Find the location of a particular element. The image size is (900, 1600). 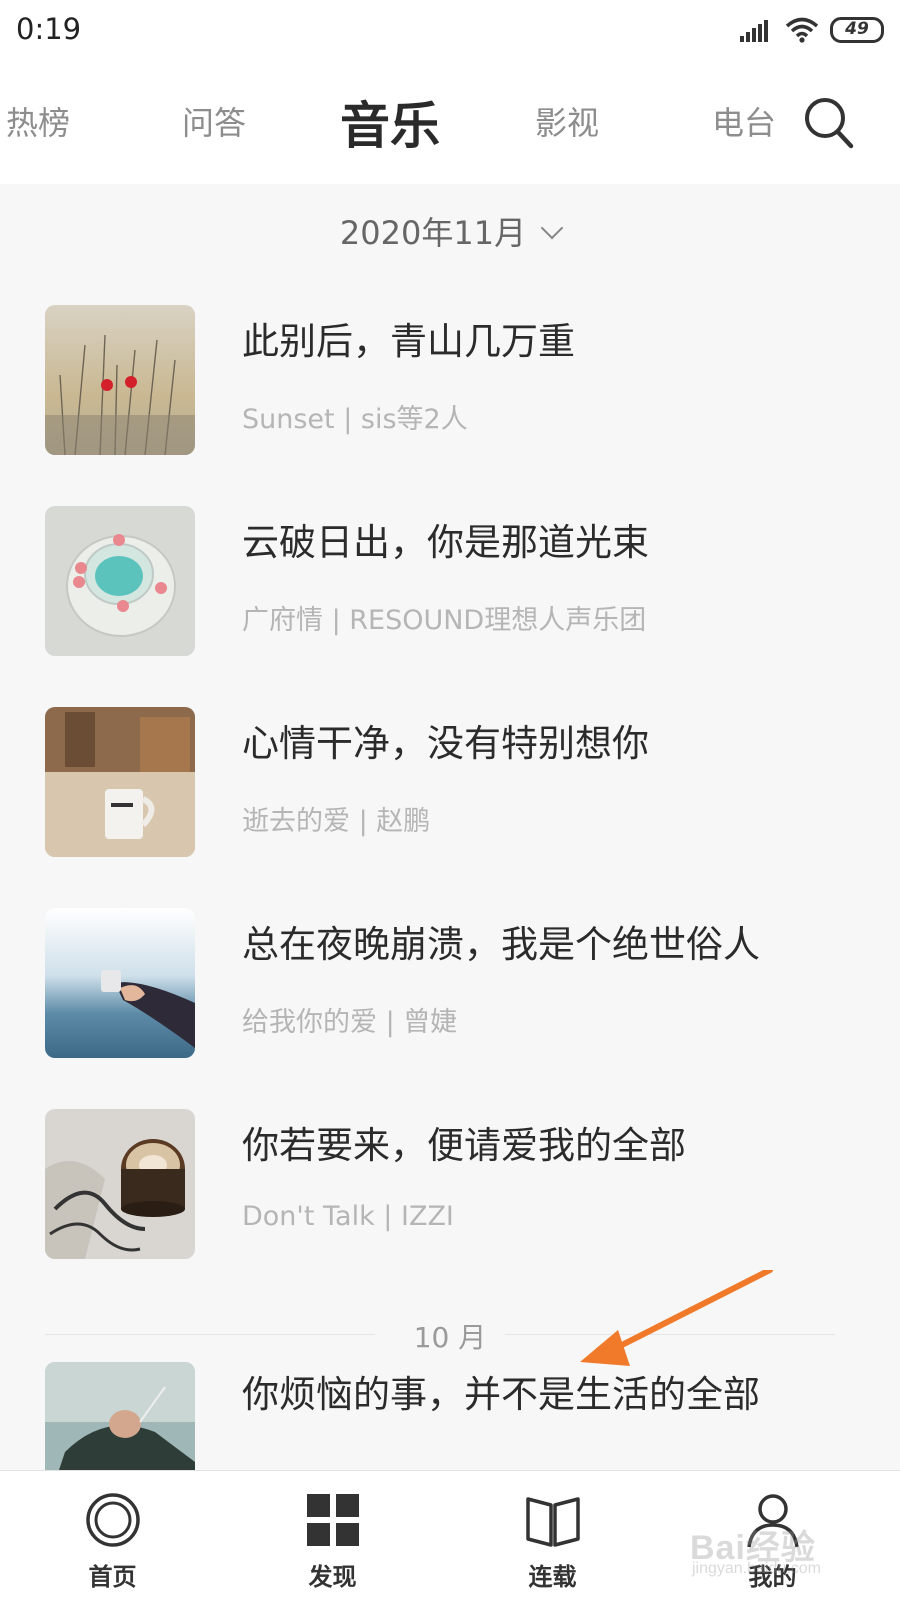

annotation-arrow-icon is located at coordinates (676, 1318).